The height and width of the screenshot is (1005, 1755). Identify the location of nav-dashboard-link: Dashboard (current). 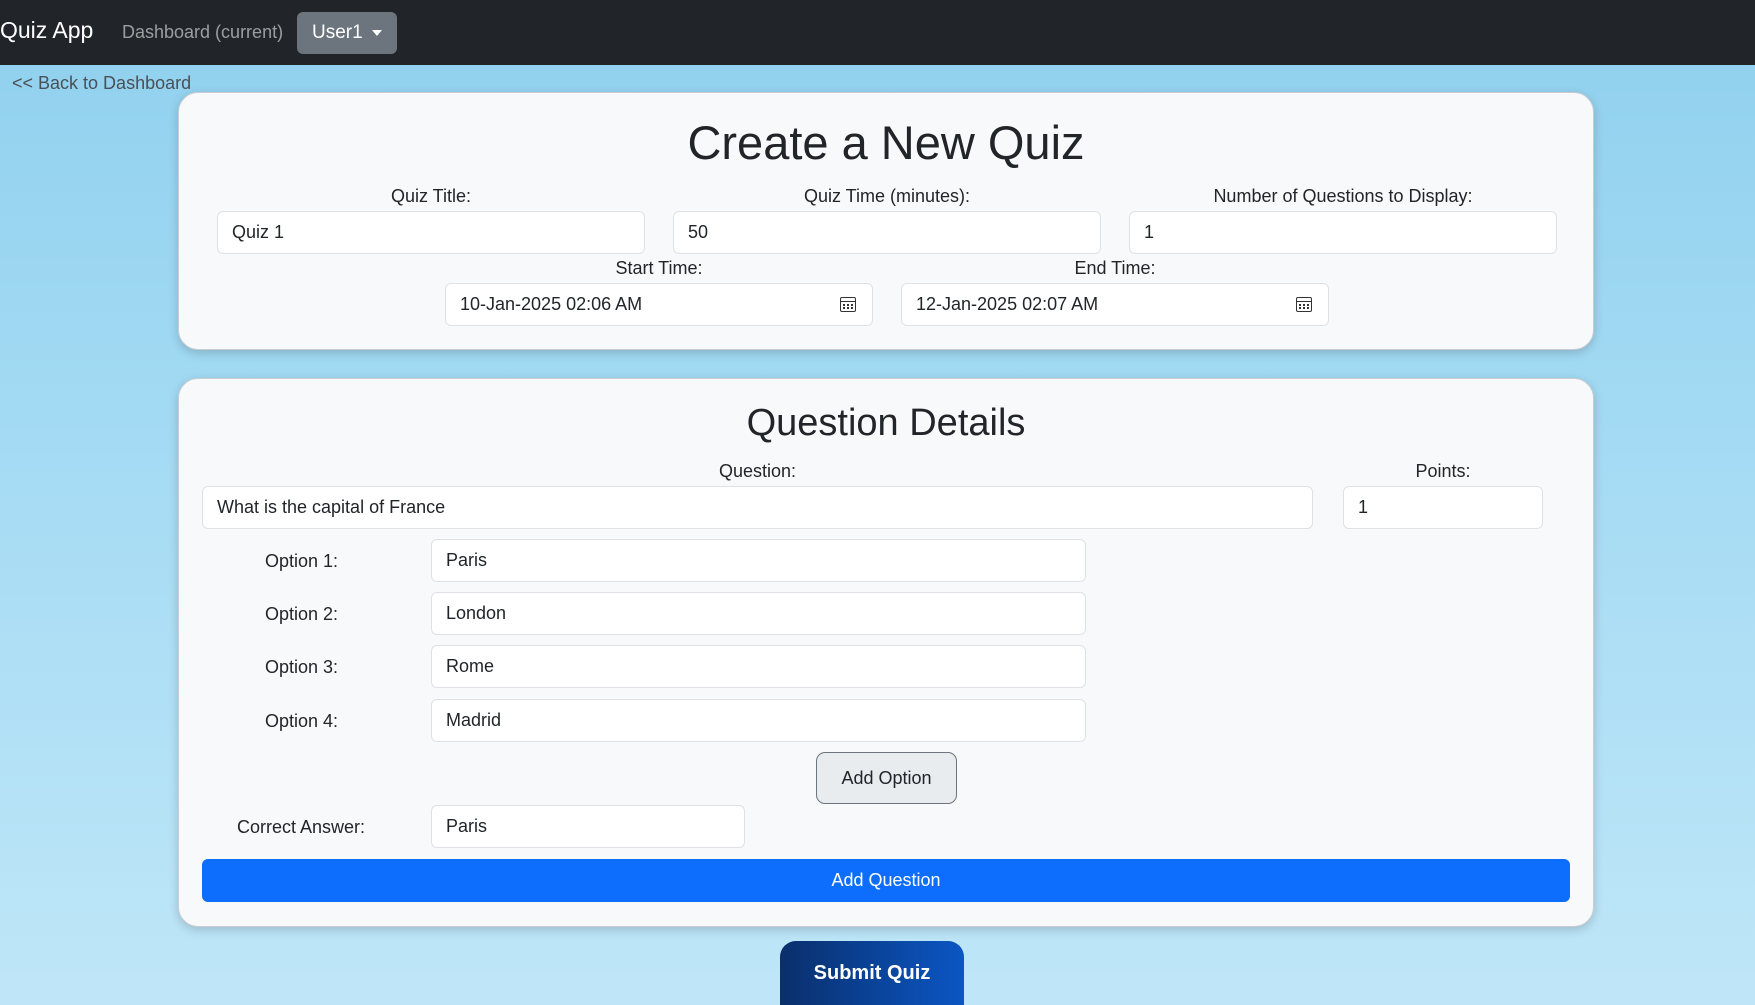
(202, 32).